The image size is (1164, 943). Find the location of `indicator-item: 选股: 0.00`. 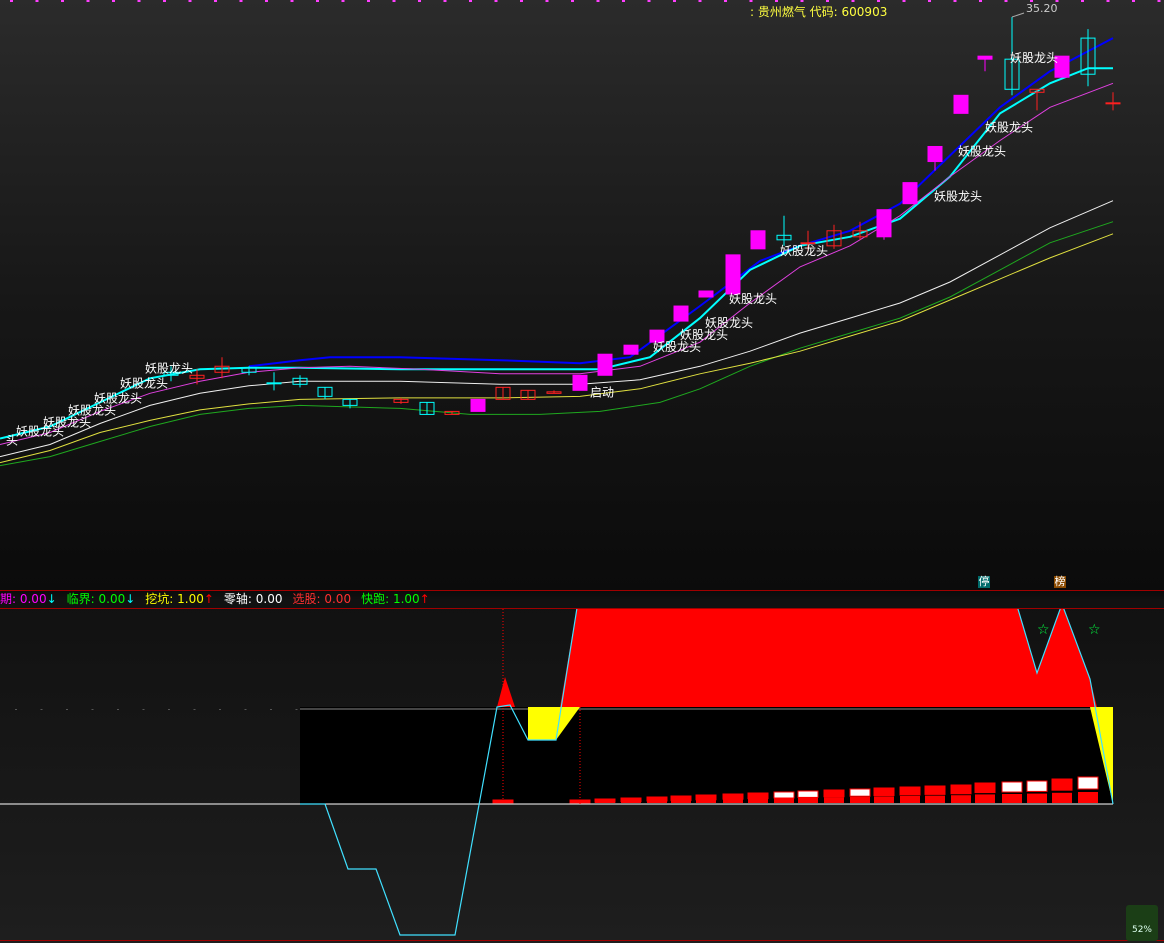

indicator-item: 选股: 0.00 is located at coordinates (322, 599).